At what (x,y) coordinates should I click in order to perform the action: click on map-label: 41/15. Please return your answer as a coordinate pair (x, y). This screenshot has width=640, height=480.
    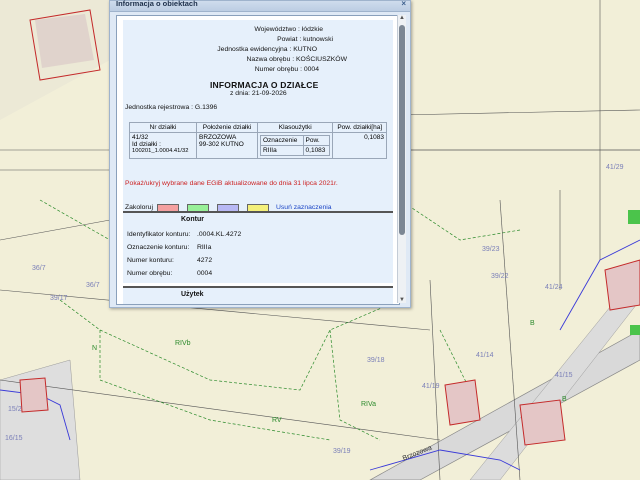
    Looking at the image, I should click on (564, 375).